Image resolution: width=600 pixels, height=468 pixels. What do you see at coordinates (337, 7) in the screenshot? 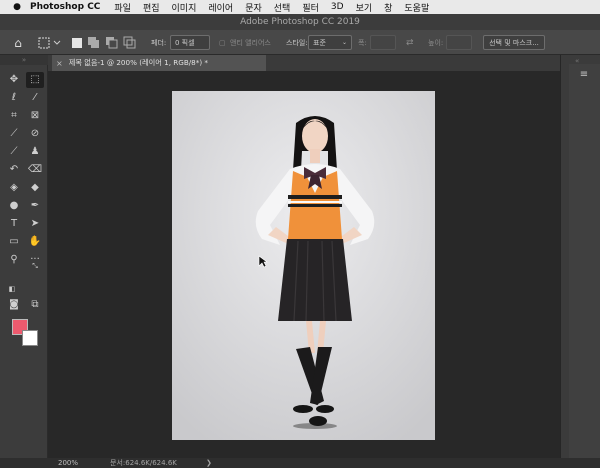
I see `menu-3d: 3D` at bounding box center [337, 7].